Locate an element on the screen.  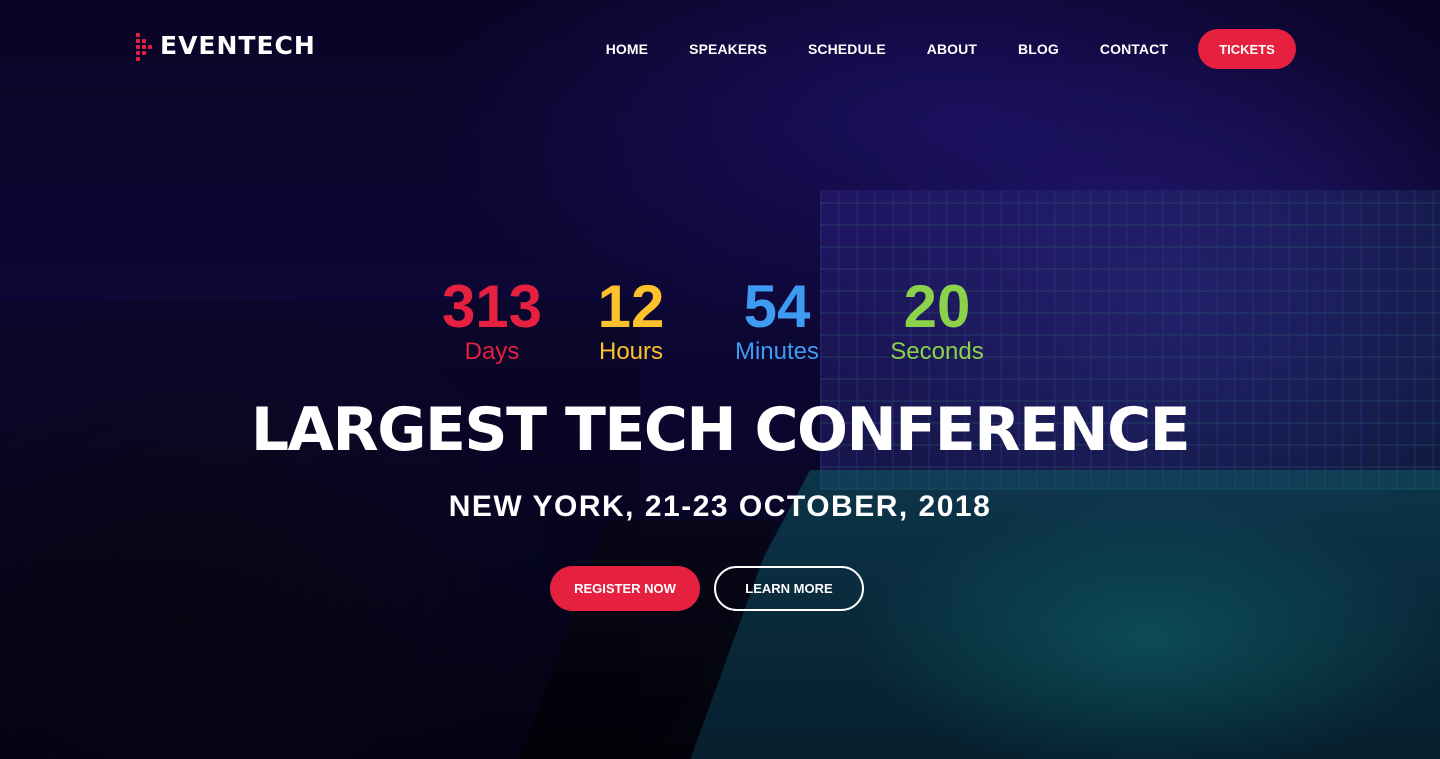
learn-more-button: LEARN MORE is located at coordinates (789, 588).